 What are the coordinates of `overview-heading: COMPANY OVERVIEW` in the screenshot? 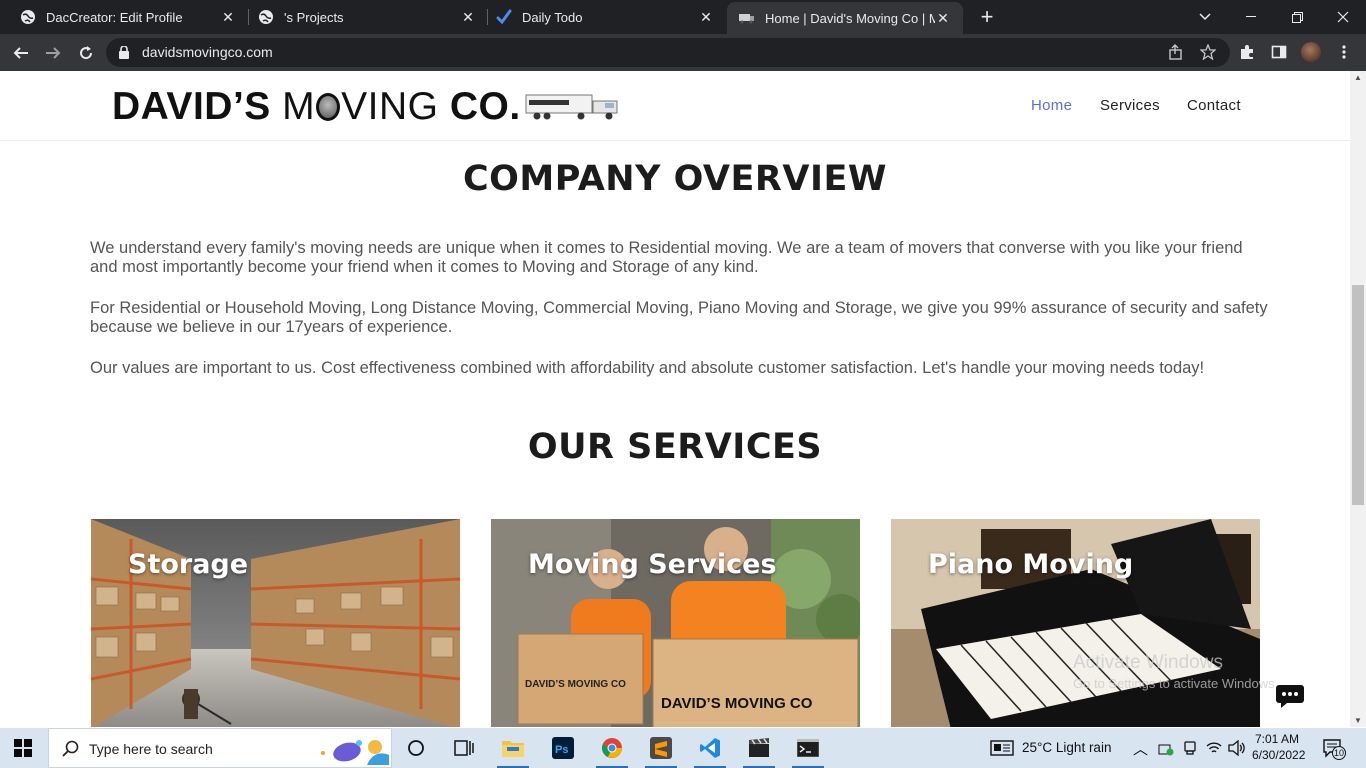 It's located at (674, 179).